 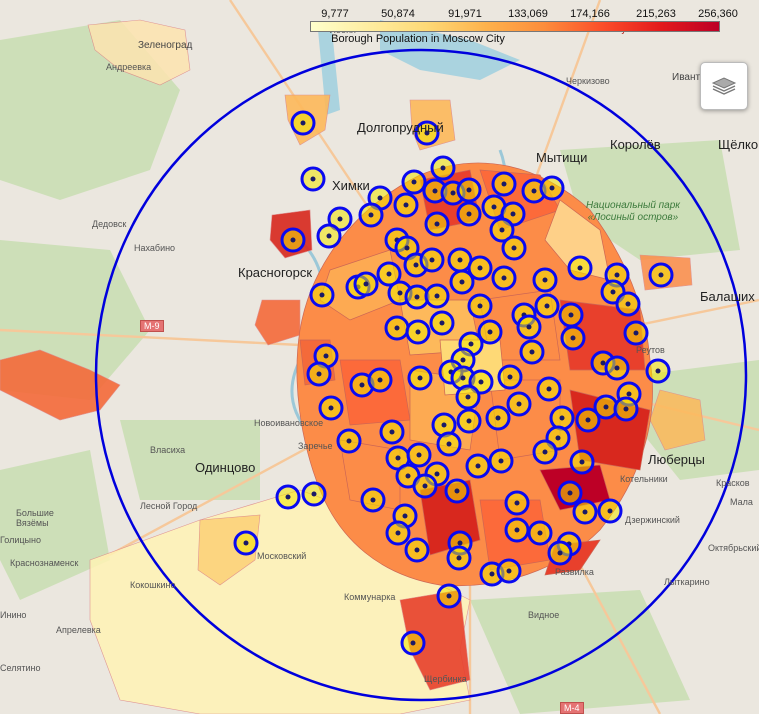 I want to click on legend-tick: 50,874, so click(x=398, y=14).